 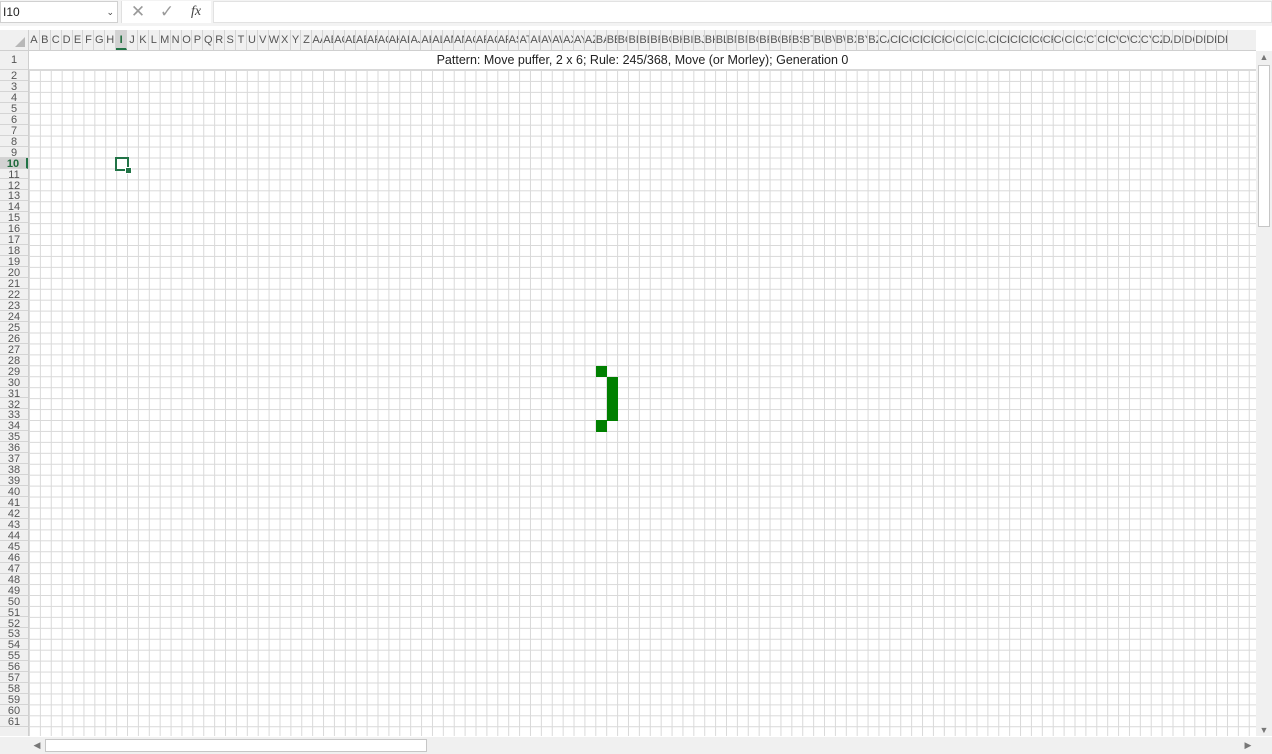 I want to click on column-header: BS, so click(x=797, y=40).